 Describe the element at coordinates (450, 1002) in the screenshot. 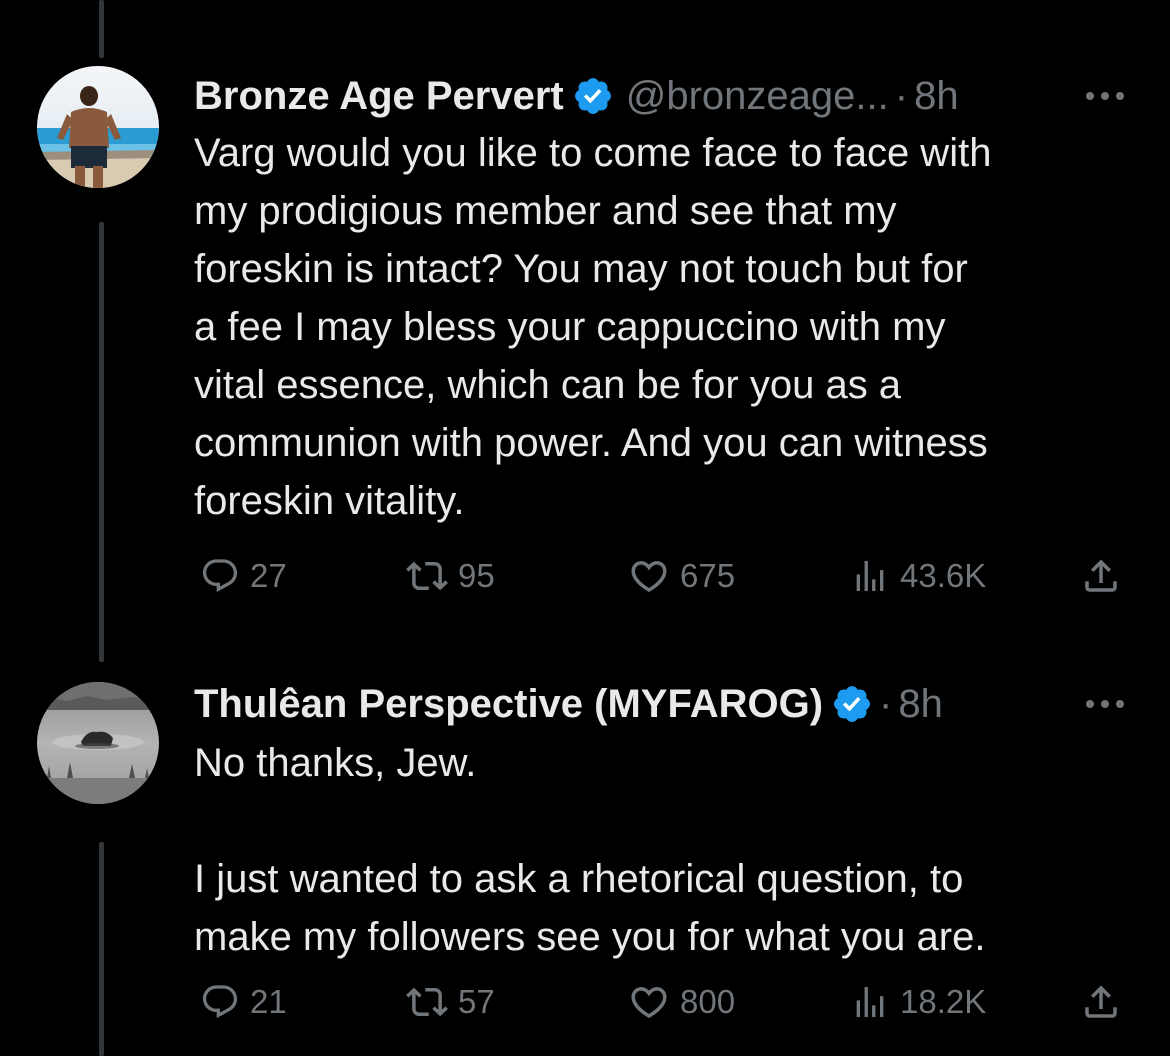

I see `retweet-button: 57` at that location.